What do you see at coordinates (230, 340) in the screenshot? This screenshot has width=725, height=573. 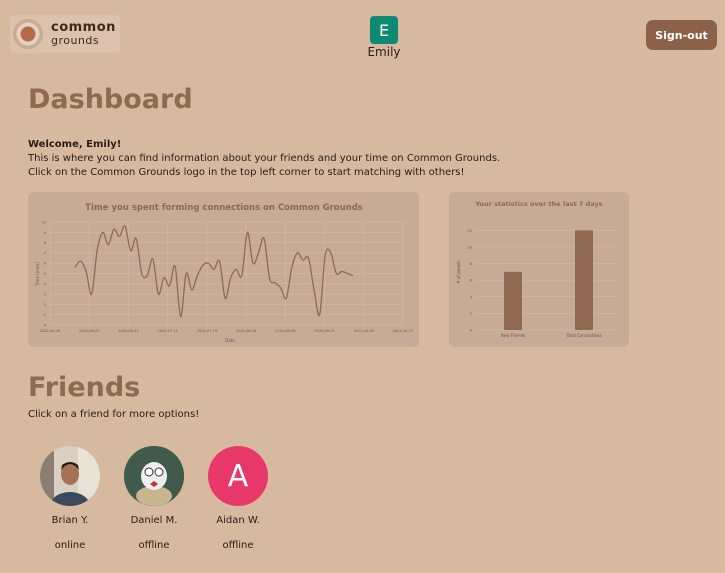 I see `line-chart-xlabel: Date` at bounding box center [230, 340].